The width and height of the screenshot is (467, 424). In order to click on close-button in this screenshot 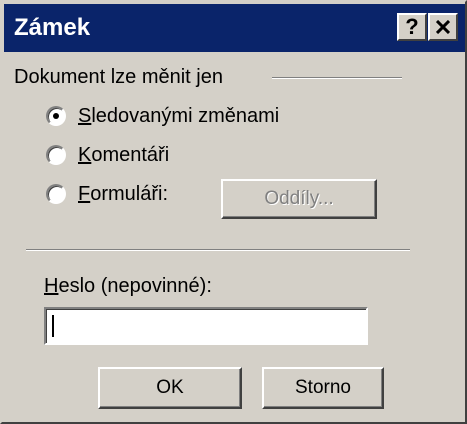, I will do `click(443, 27)`.